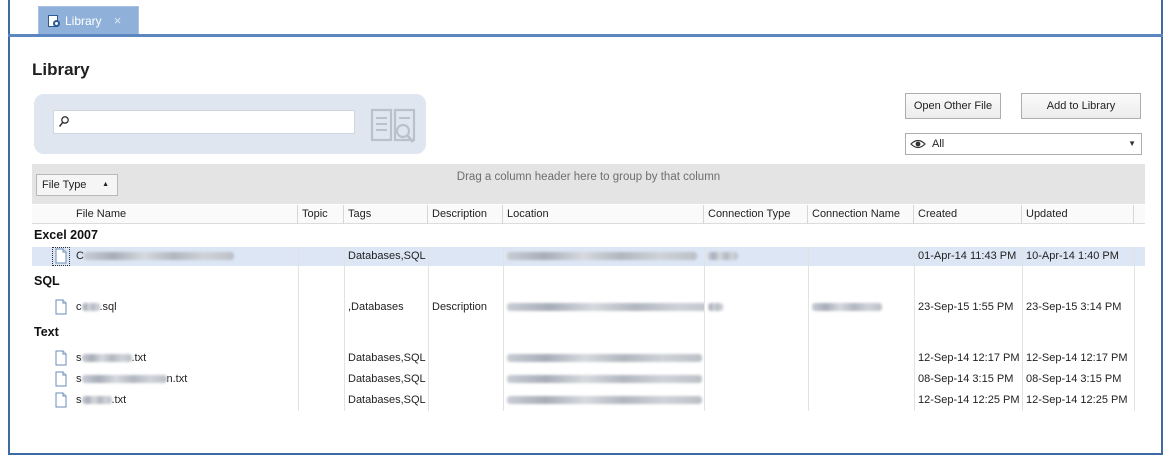 This screenshot has height=467, width=1171. What do you see at coordinates (386, 214) in the screenshot?
I see `column-header-tags: Tags` at bounding box center [386, 214].